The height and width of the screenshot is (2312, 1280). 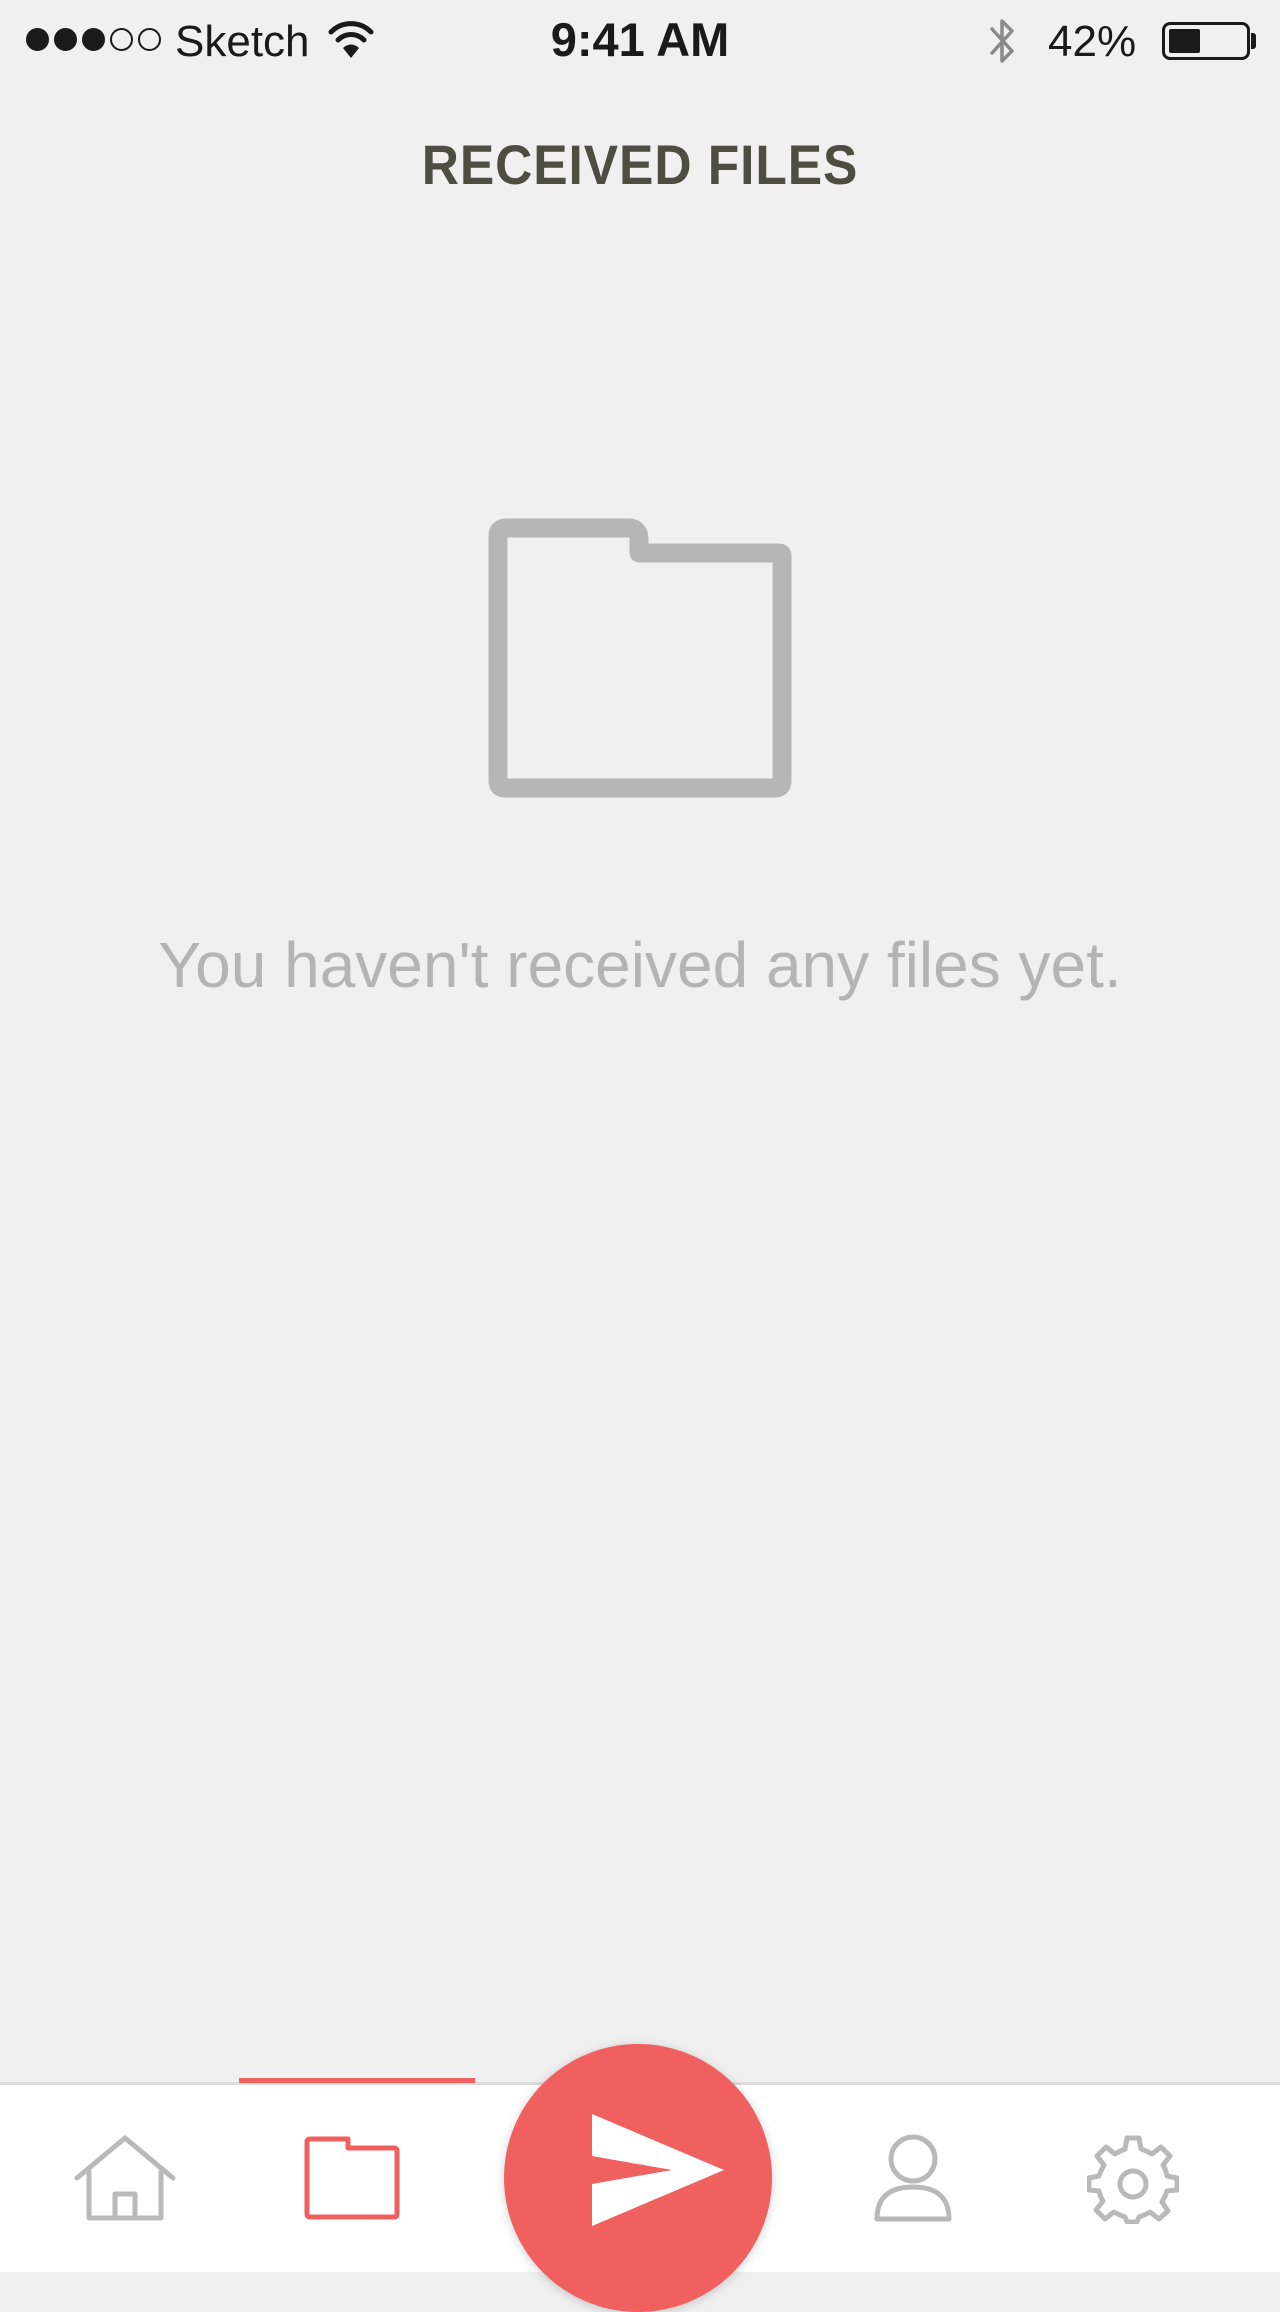 I want to click on tab-settings, so click(x=1133, y=2178).